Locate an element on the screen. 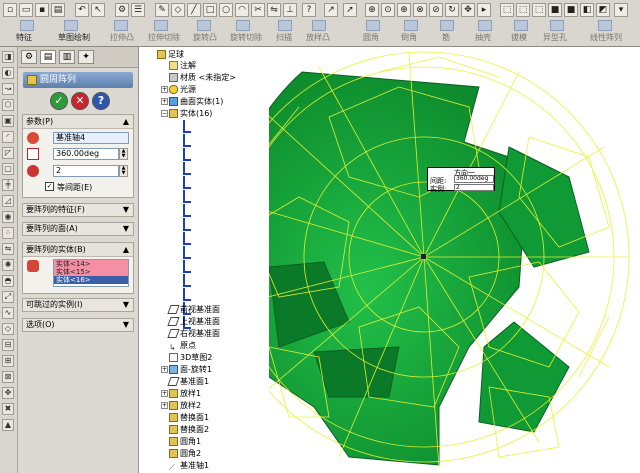  intersect-icon: ⊠ is located at coordinates (8, 377).